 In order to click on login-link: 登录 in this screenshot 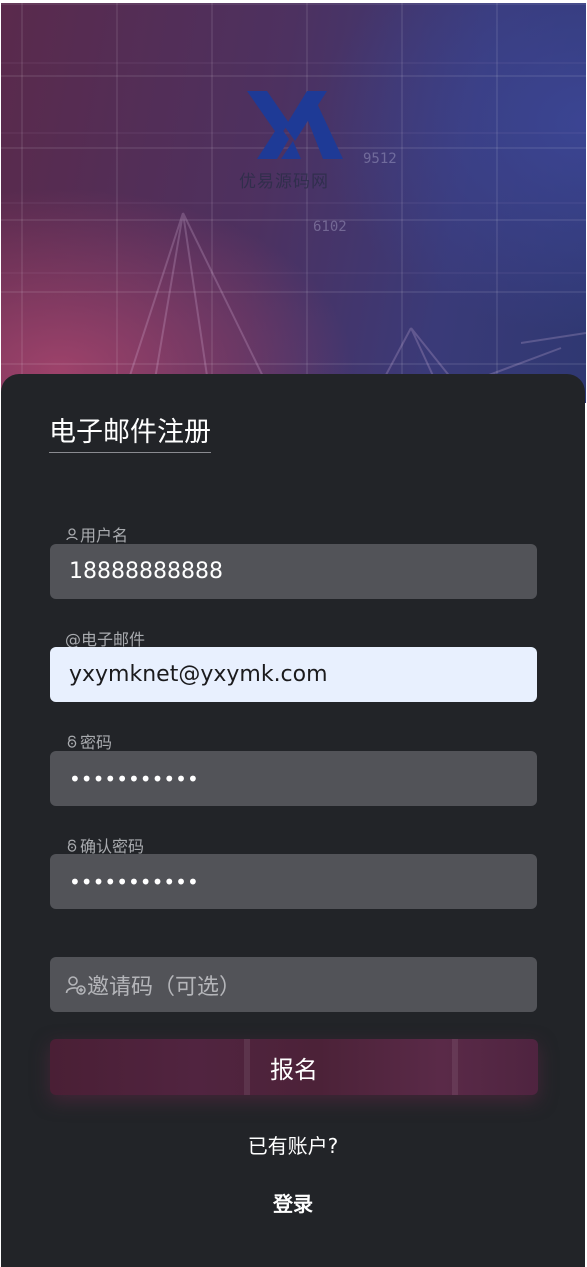, I will do `click(293, 1202)`.